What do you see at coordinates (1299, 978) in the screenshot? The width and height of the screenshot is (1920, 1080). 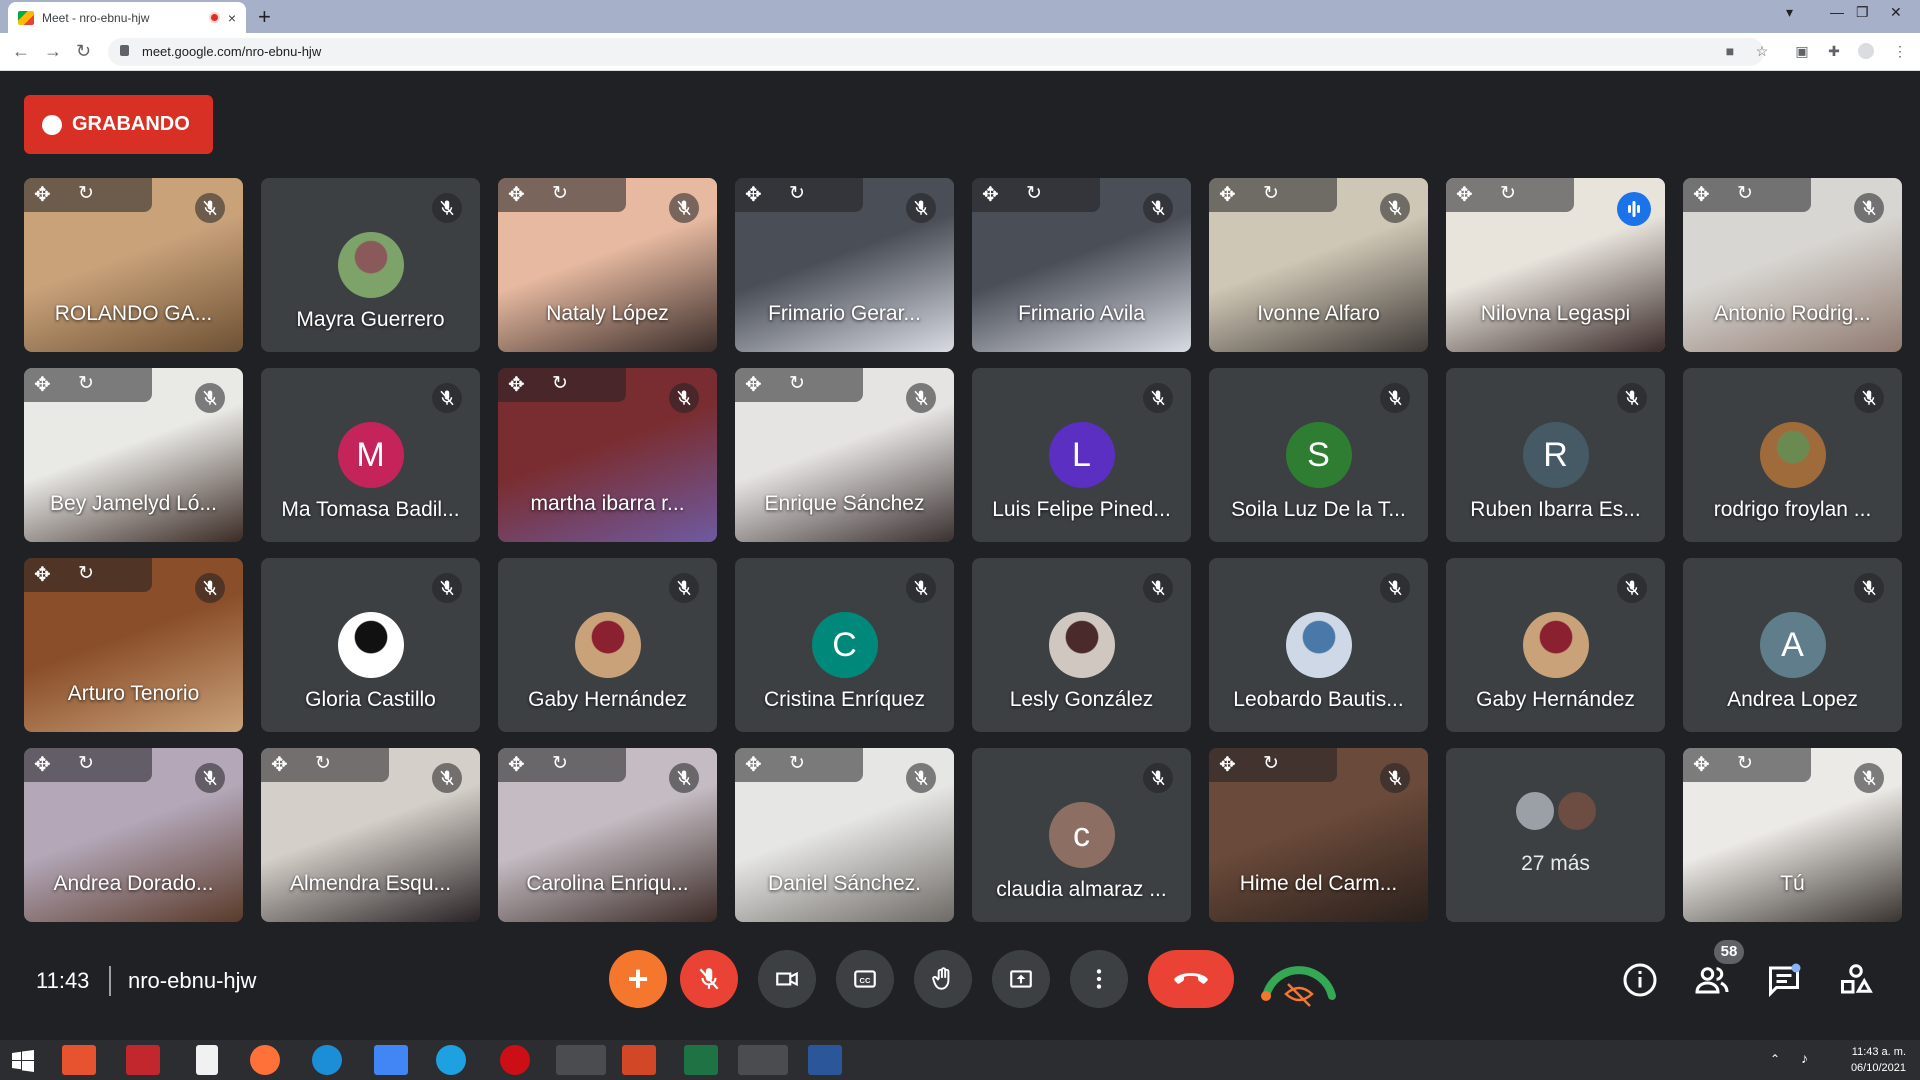 I see `network-gauge-icon` at bounding box center [1299, 978].